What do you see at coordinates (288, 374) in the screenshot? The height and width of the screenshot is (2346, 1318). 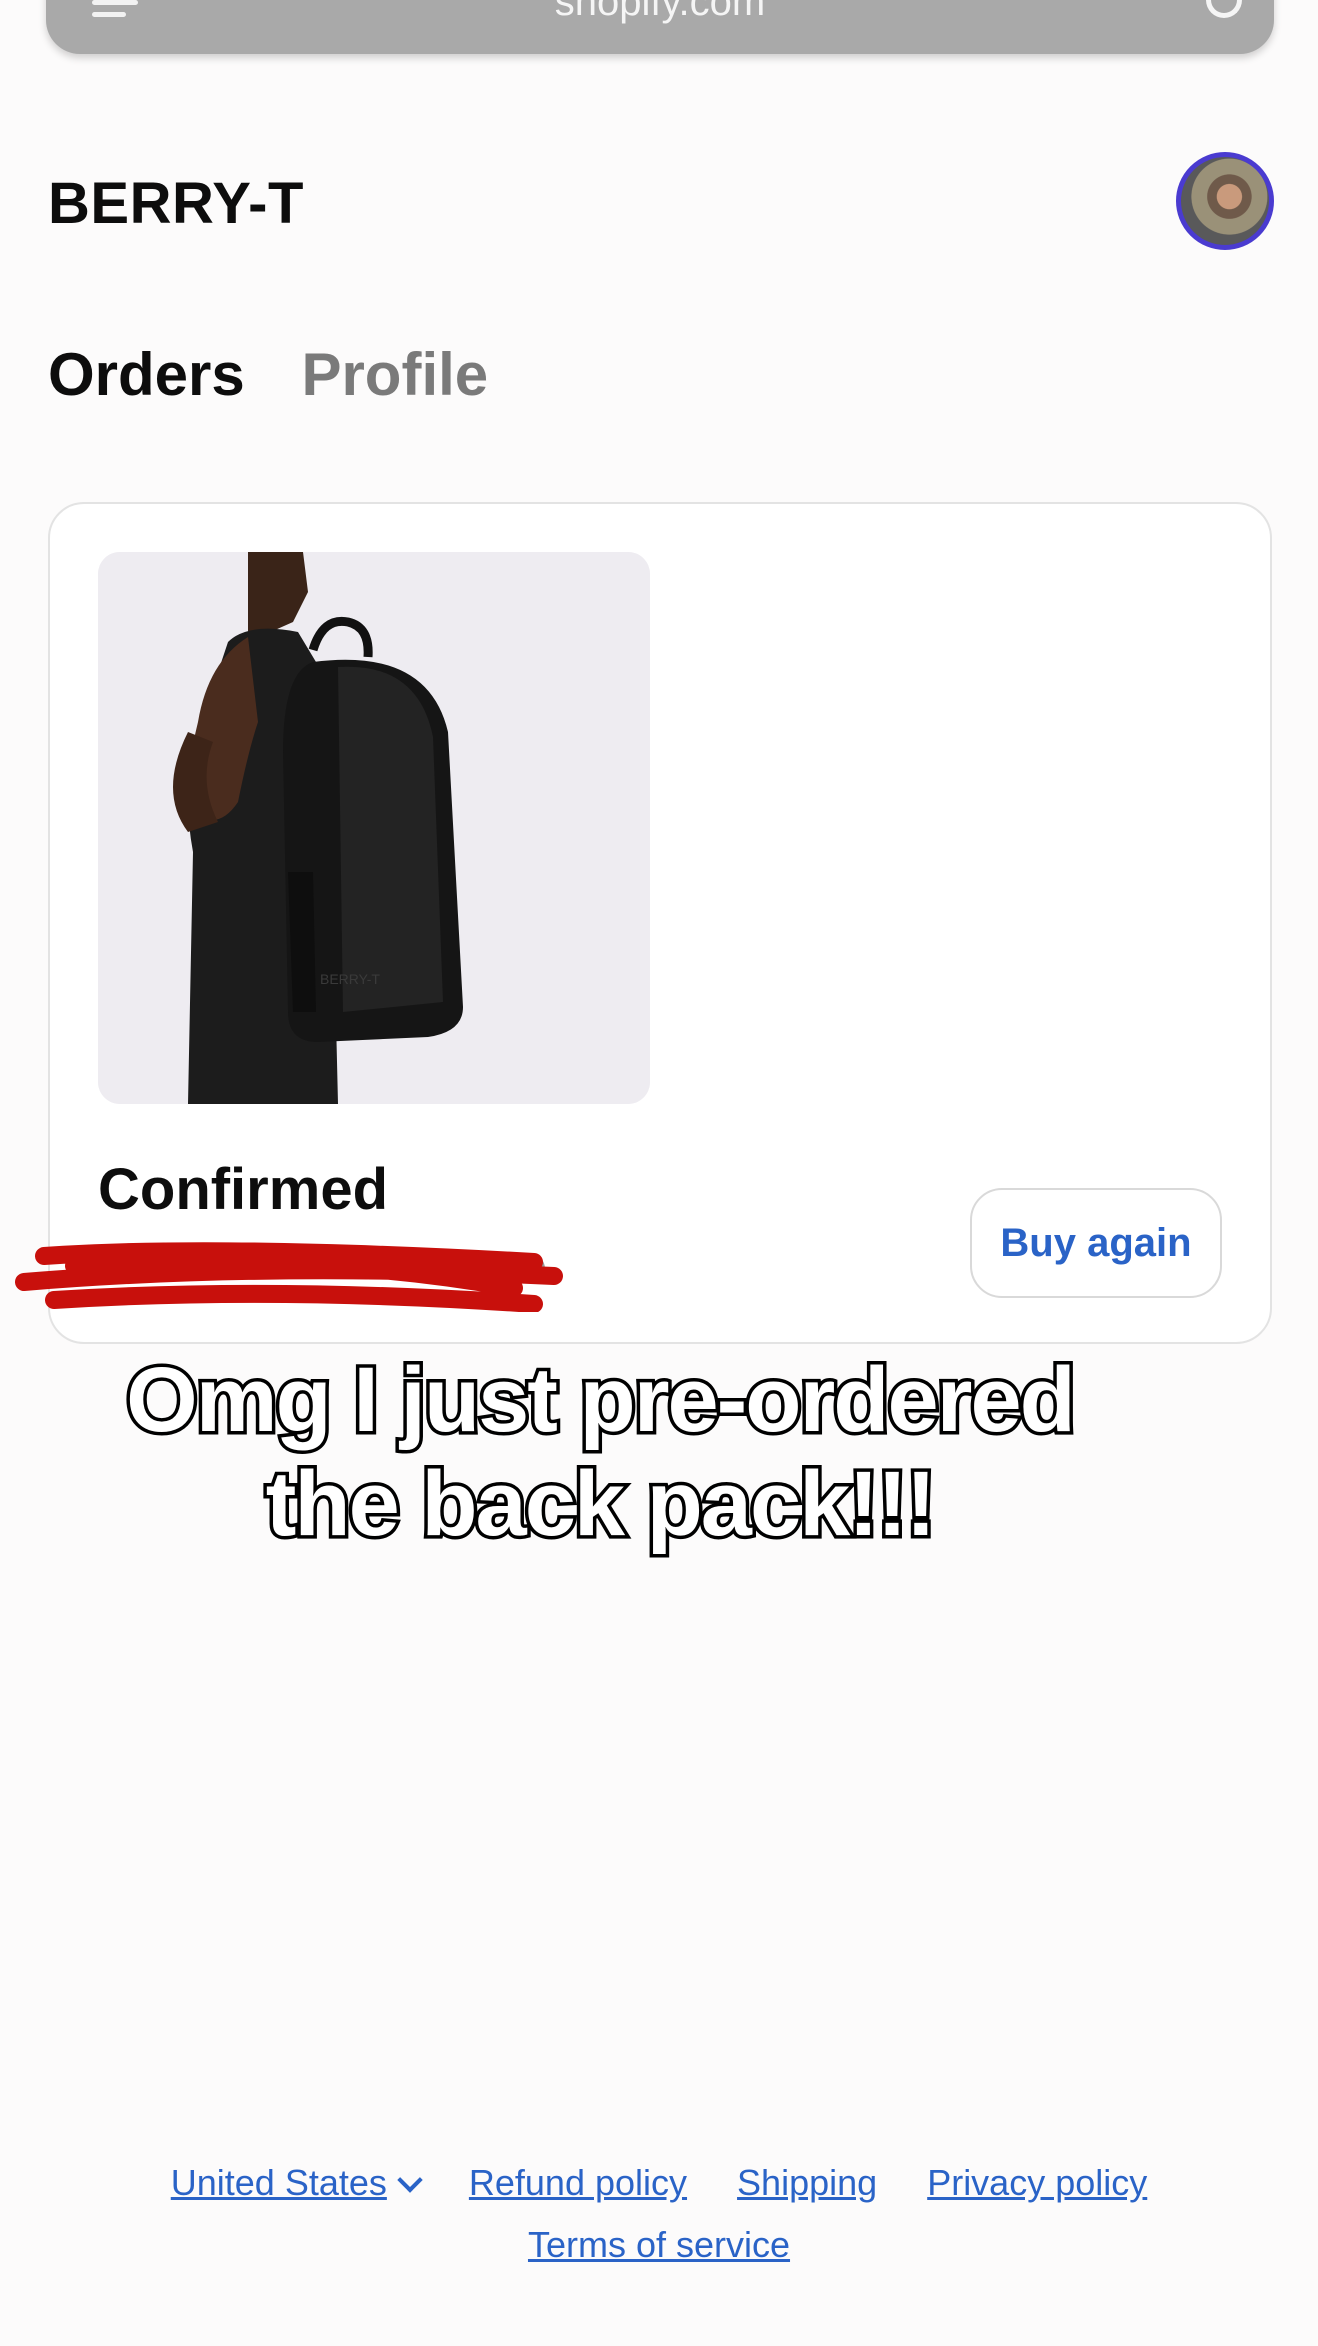 I see `account-tabs: Orders Profile` at bounding box center [288, 374].